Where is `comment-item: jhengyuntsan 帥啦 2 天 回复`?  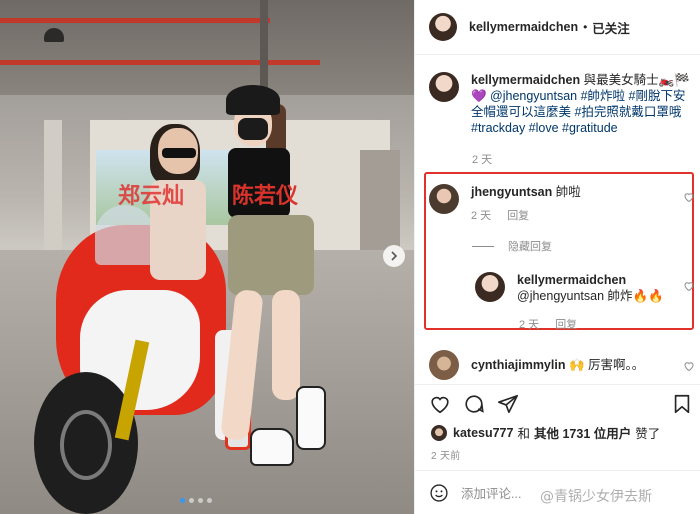 comment-item: jhengyuntsan 帥啦 2 天 回复 is located at coordinates (505, 204).